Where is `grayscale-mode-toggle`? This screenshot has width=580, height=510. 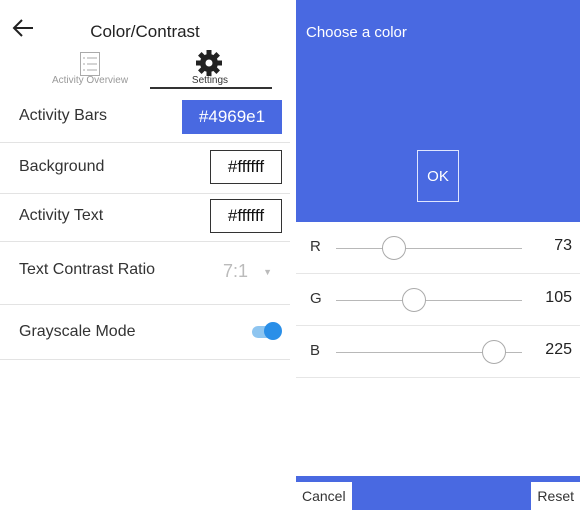 grayscale-mode-toggle is located at coordinates (267, 330).